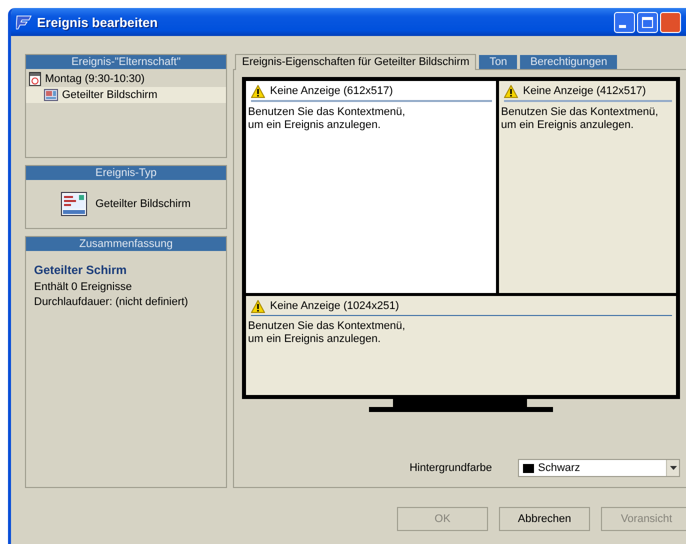 The height and width of the screenshot is (544, 686). Describe the element at coordinates (587, 187) in the screenshot. I see `screen-pane: Keine Anzeige (412x517) Benutzen Sie das Kontextmenü, um ein Ereignis anzulegen.` at that location.